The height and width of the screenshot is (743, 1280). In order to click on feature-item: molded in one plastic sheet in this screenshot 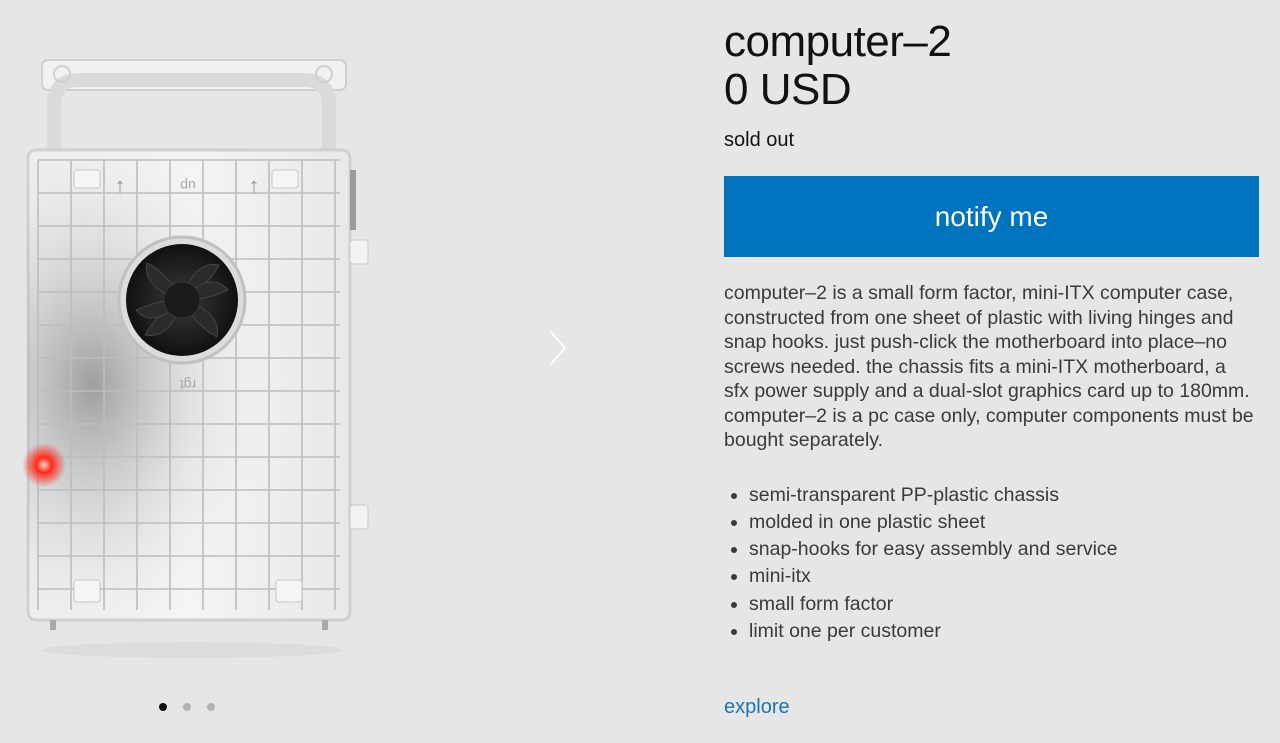, I will do `click(1004, 522)`.